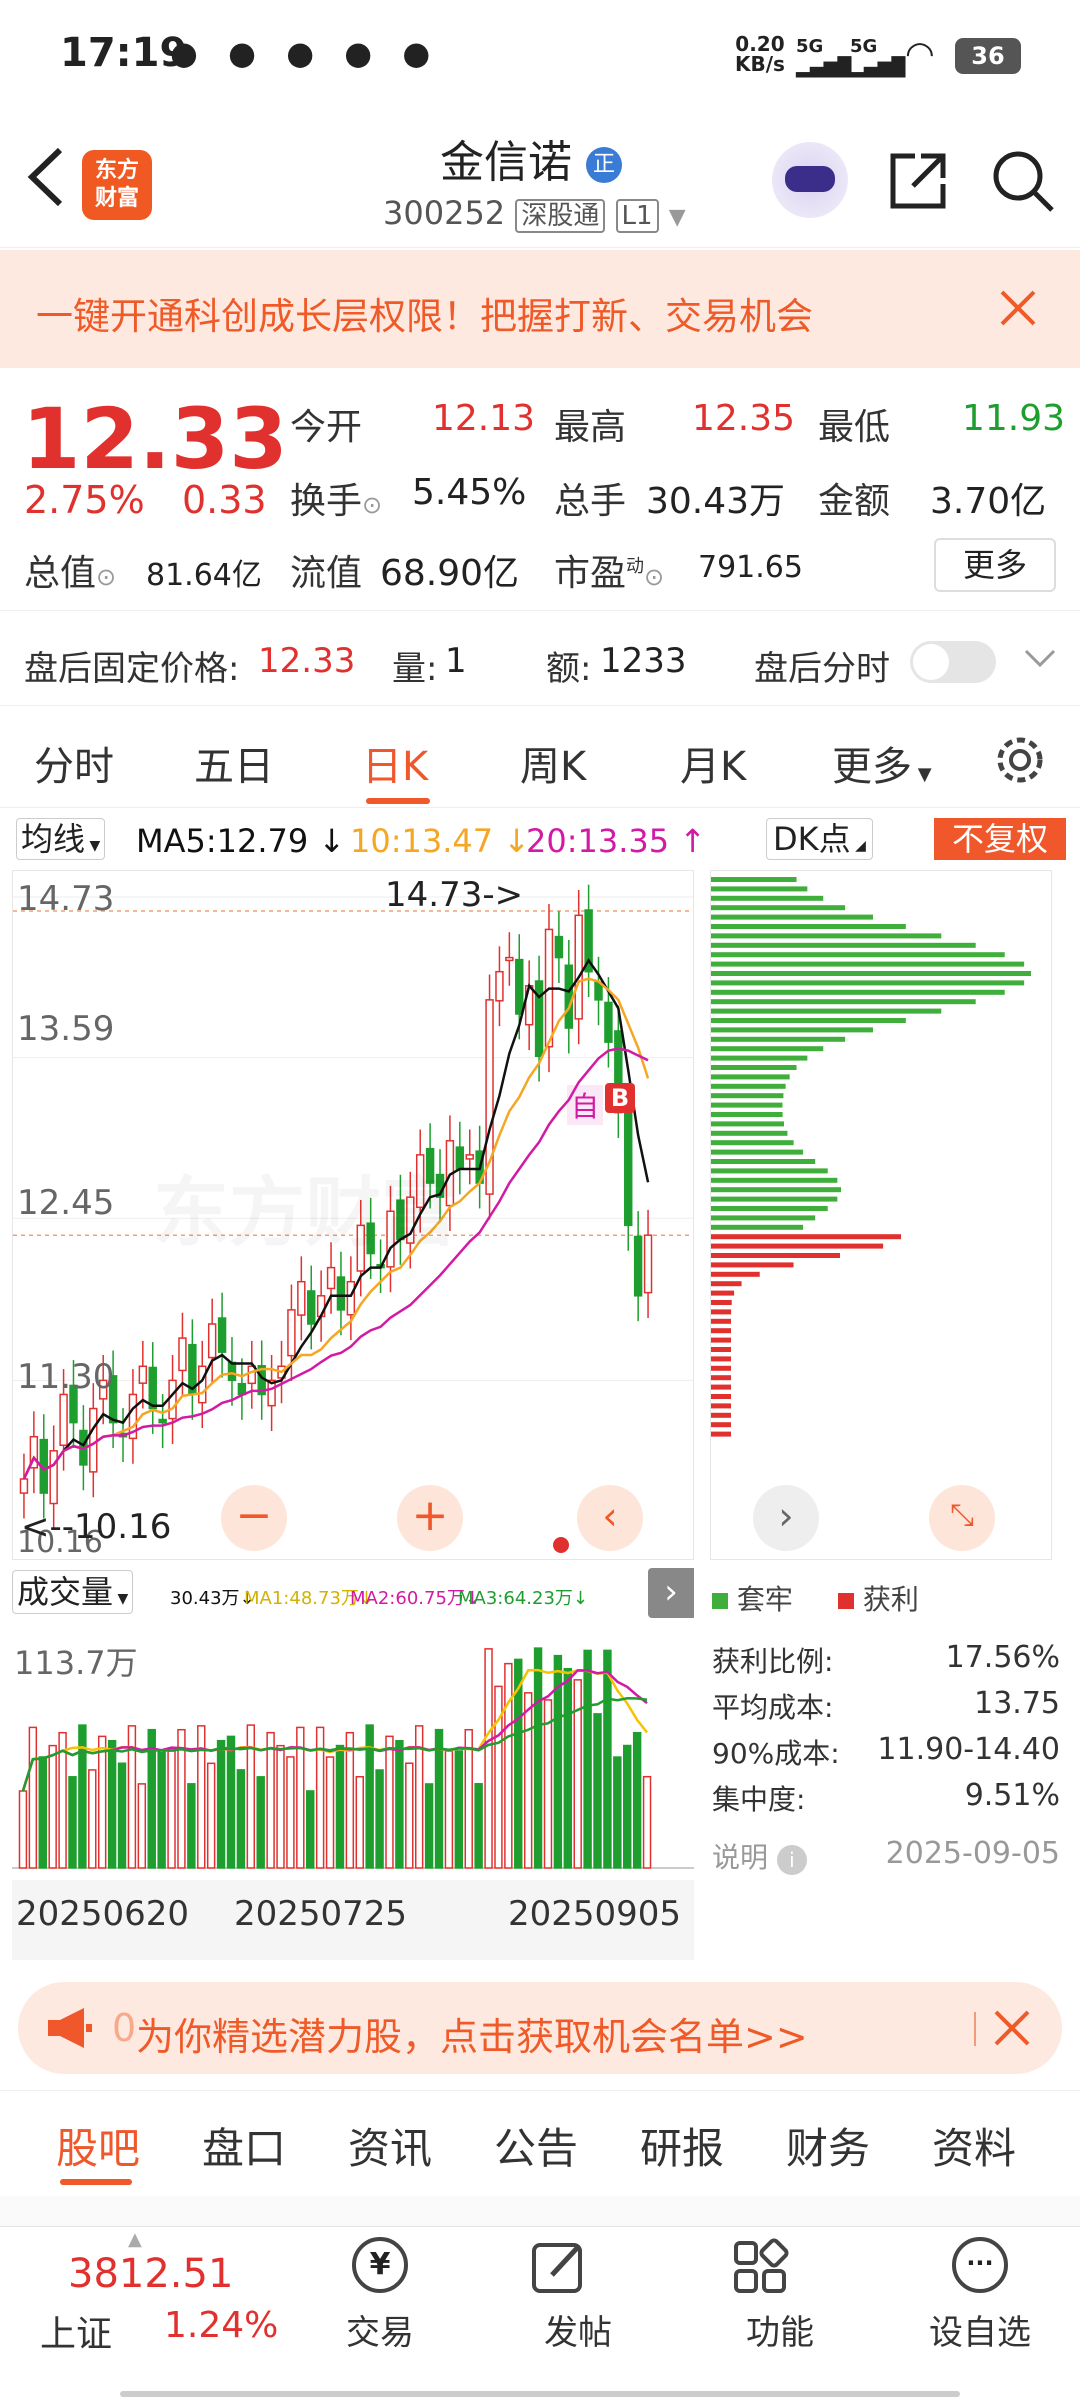 The image size is (1080, 2400). I want to click on more-button: 更多, so click(995, 565).